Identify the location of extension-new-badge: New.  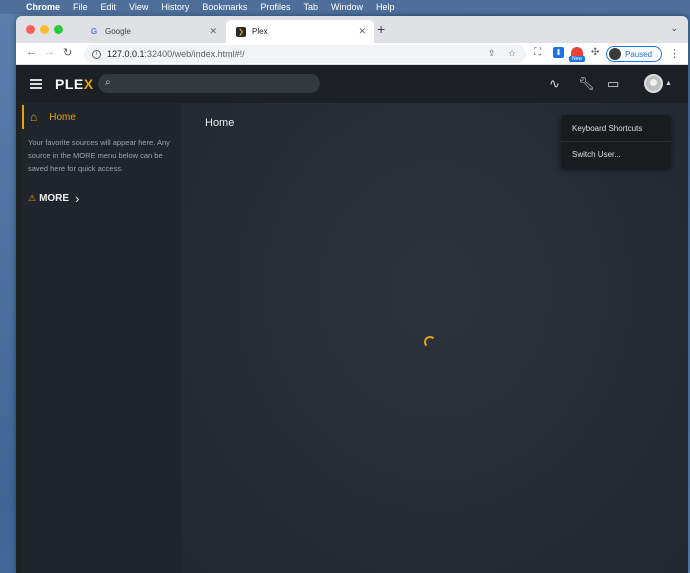
(577, 55).